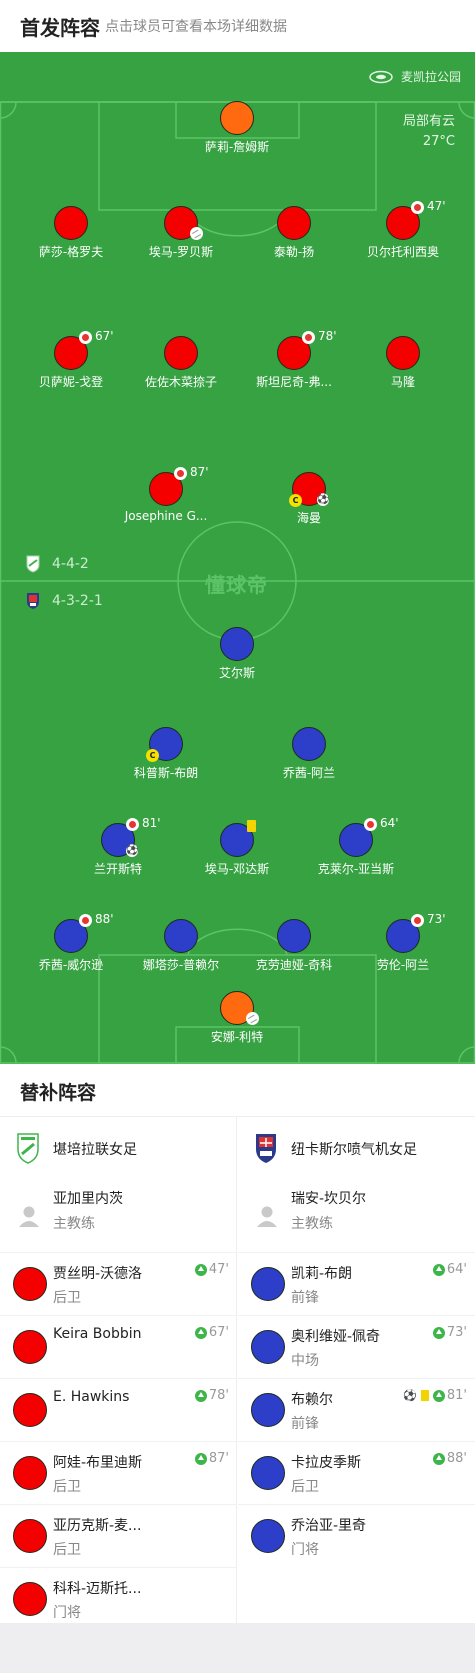 The image size is (475, 1673). Describe the element at coordinates (305, 1424) in the screenshot. I see `sub-player-position: 前锋` at that location.